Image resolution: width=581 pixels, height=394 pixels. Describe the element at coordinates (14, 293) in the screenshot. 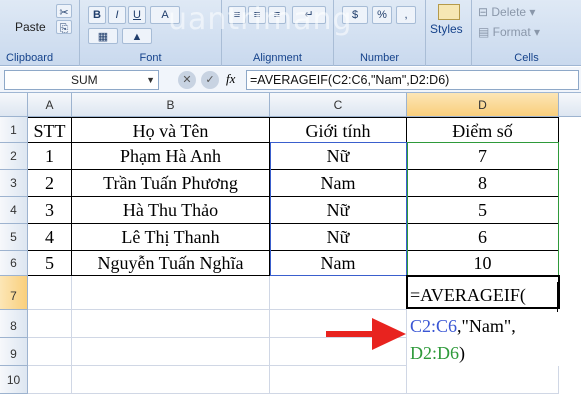

I see `row-header-7: 7` at that location.